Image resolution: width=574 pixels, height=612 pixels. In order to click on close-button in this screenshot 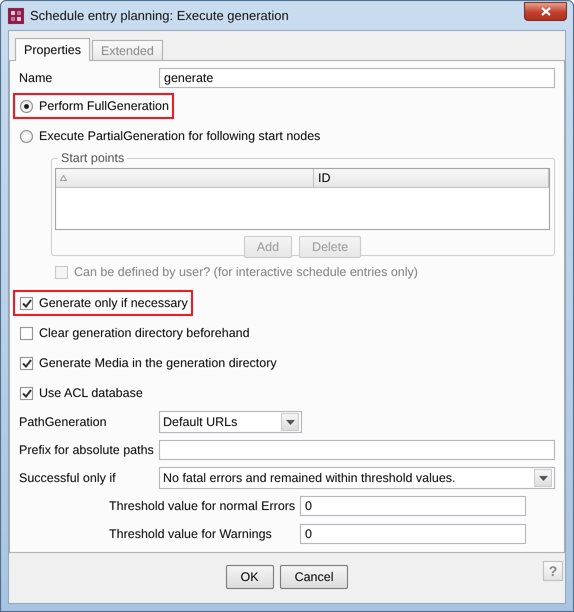, I will do `click(545, 11)`.